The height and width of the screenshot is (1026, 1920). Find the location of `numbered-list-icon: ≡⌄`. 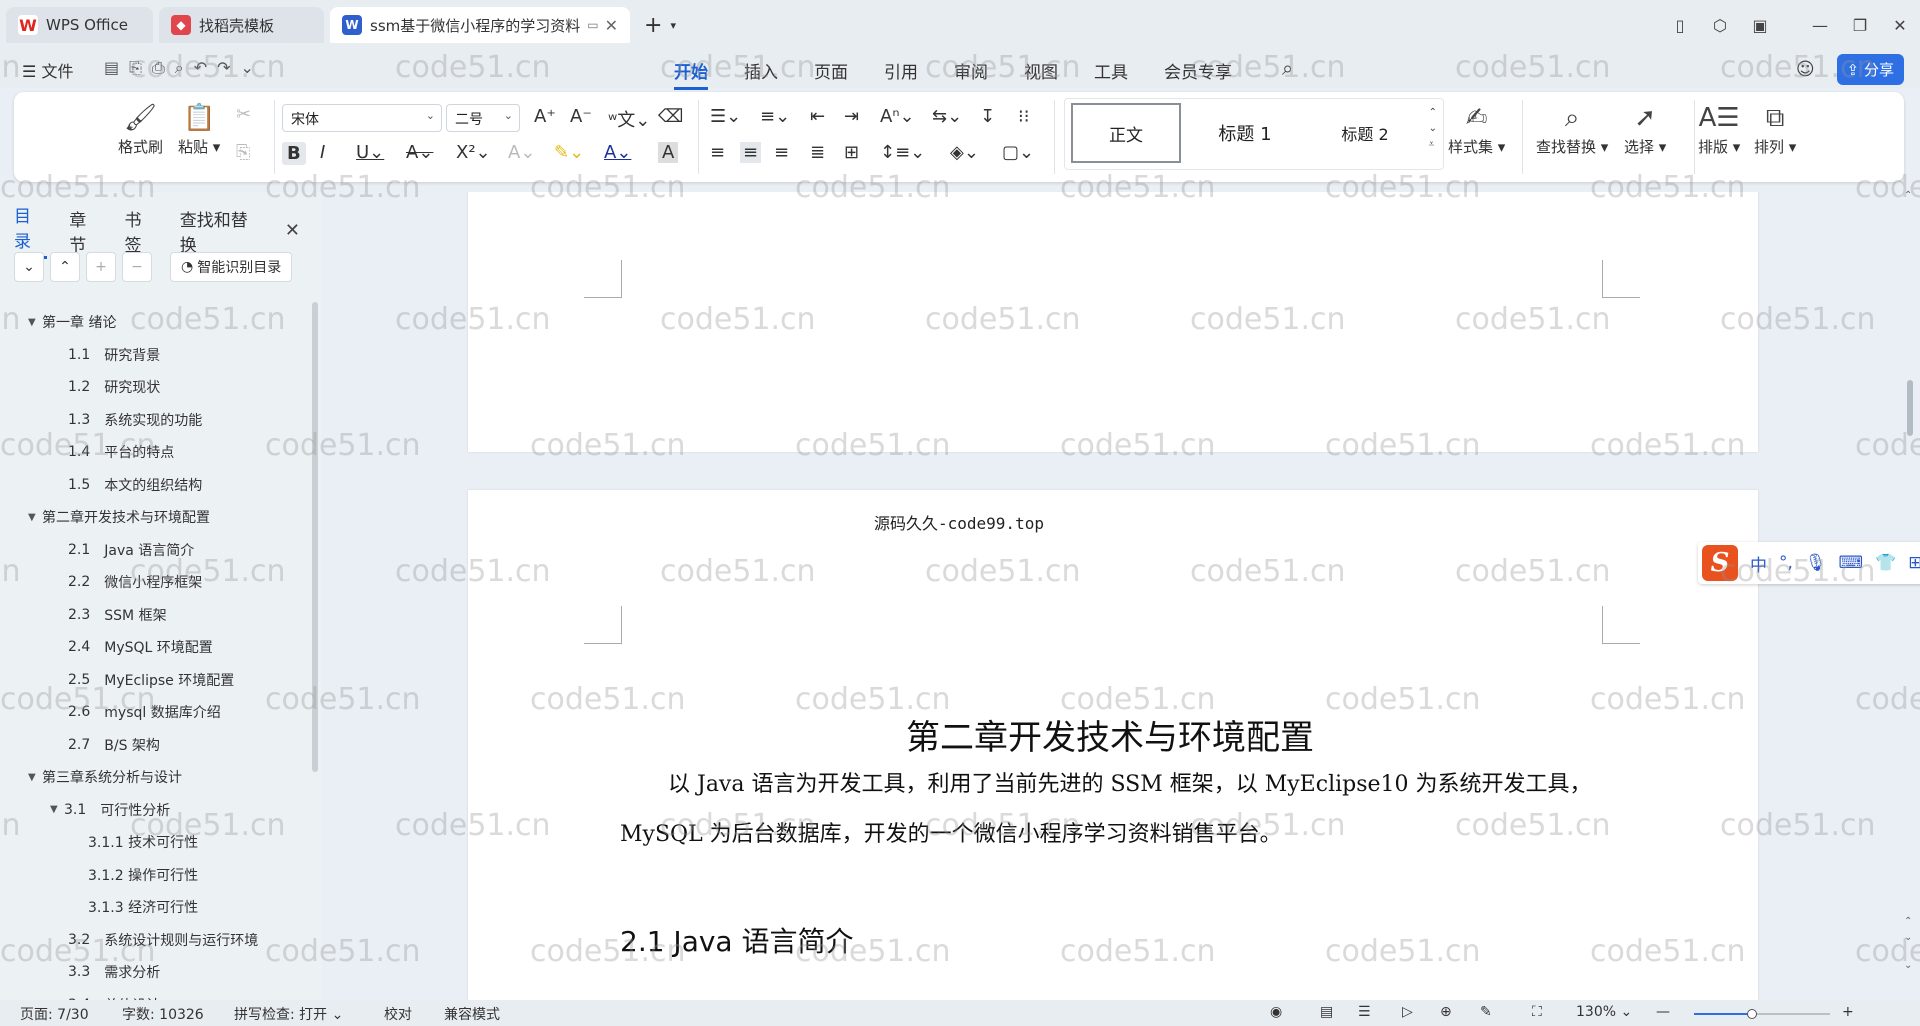

numbered-list-icon: ≡⌄ is located at coordinates (775, 116).